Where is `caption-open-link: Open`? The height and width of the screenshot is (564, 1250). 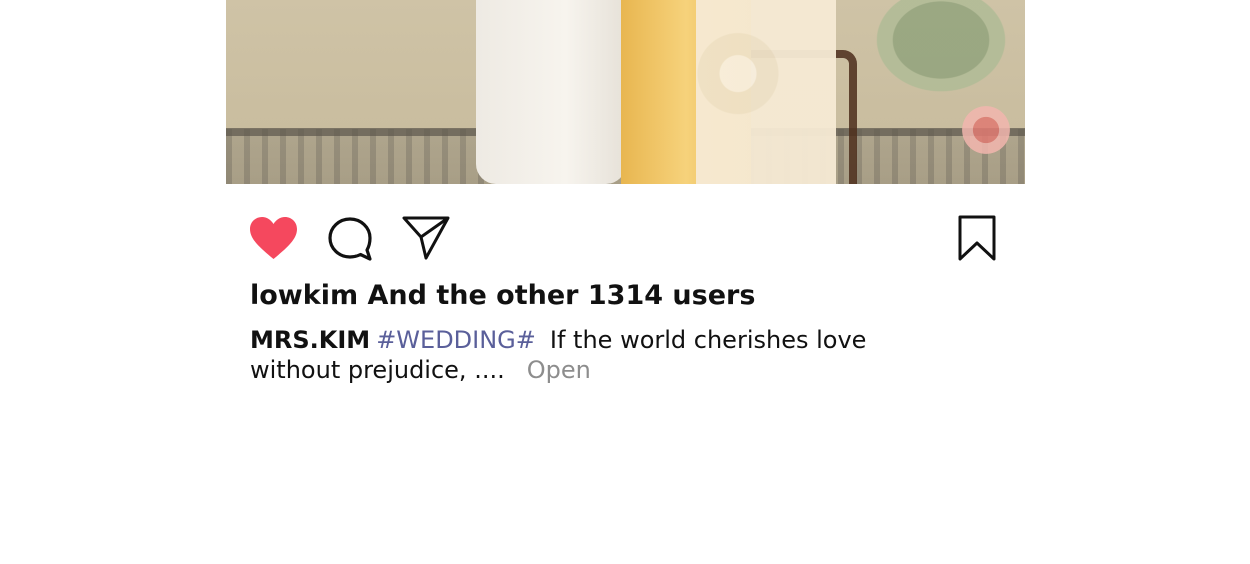 caption-open-link: Open is located at coordinates (559, 370).